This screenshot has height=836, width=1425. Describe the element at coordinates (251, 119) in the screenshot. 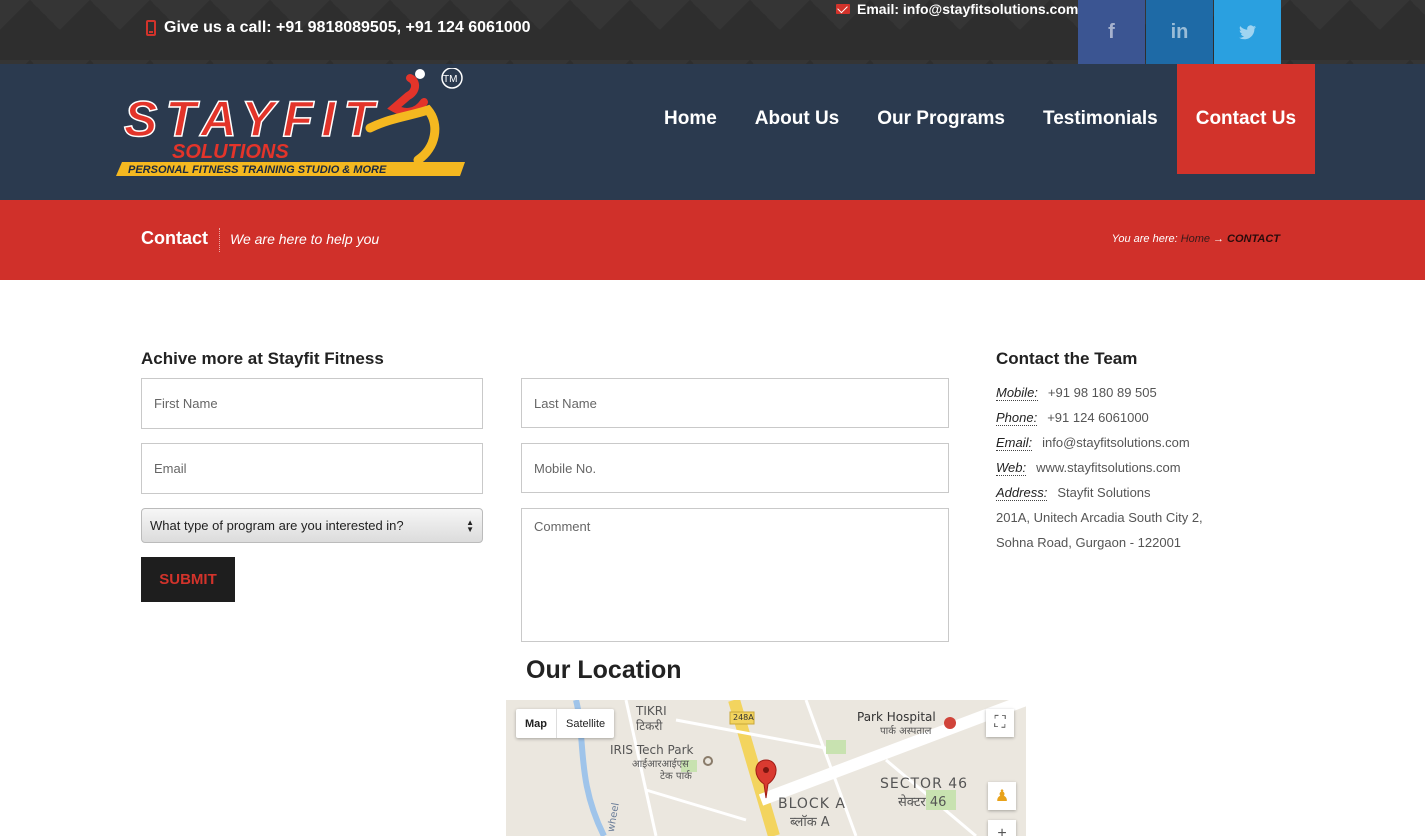

I see `logo-brand: STAYFIT` at that location.